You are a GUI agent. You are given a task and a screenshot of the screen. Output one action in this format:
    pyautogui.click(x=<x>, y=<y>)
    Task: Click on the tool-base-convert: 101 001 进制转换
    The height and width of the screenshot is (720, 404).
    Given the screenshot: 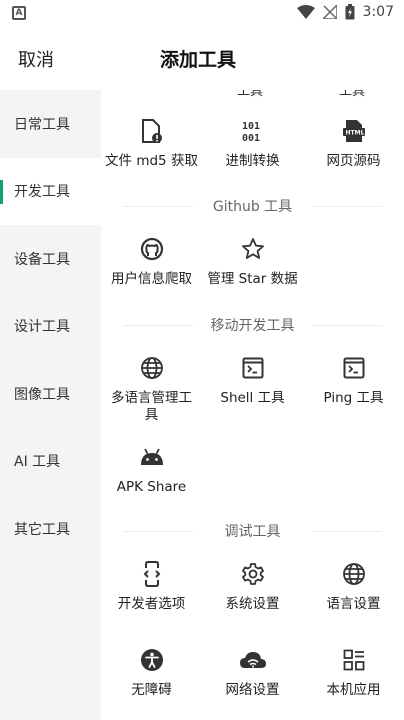 What is the action you would take?
    pyautogui.click(x=252, y=144)
    